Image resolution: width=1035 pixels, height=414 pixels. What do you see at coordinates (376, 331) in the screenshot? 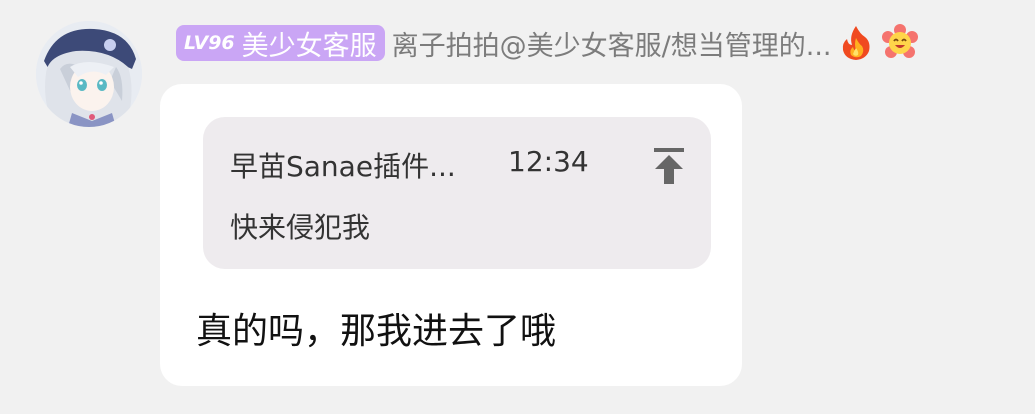
I see `message-text: 真的吗，那我进去了哦` at bounding box center [376, 331].